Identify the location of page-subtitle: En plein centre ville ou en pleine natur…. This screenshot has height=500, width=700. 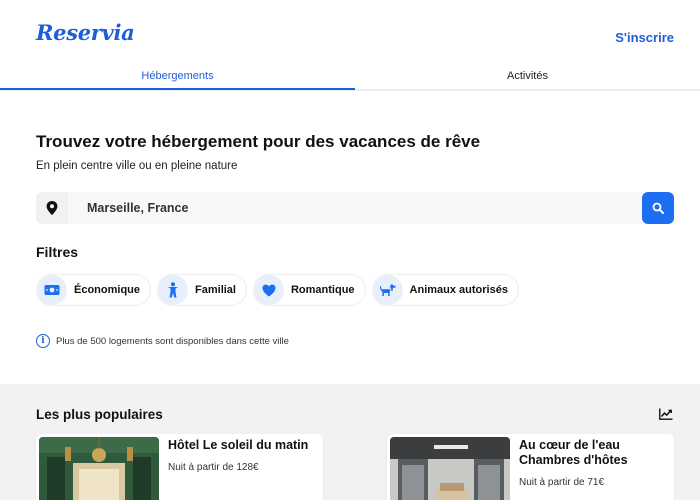
(137, 166).